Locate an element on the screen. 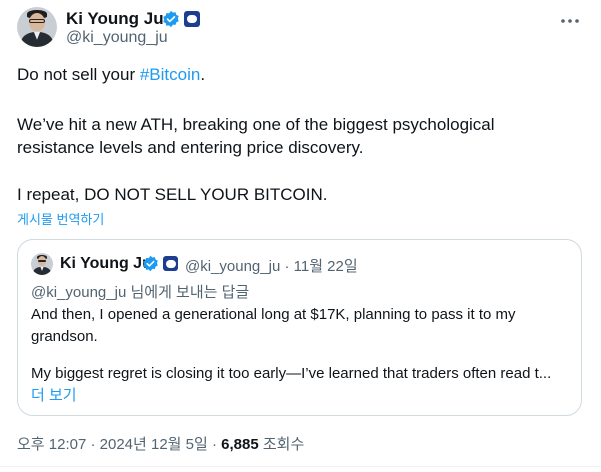 Image resolution: width=601 pixels, height=472 pixels. author-name: Ki Young Ju is located at coordinates (115, 19).